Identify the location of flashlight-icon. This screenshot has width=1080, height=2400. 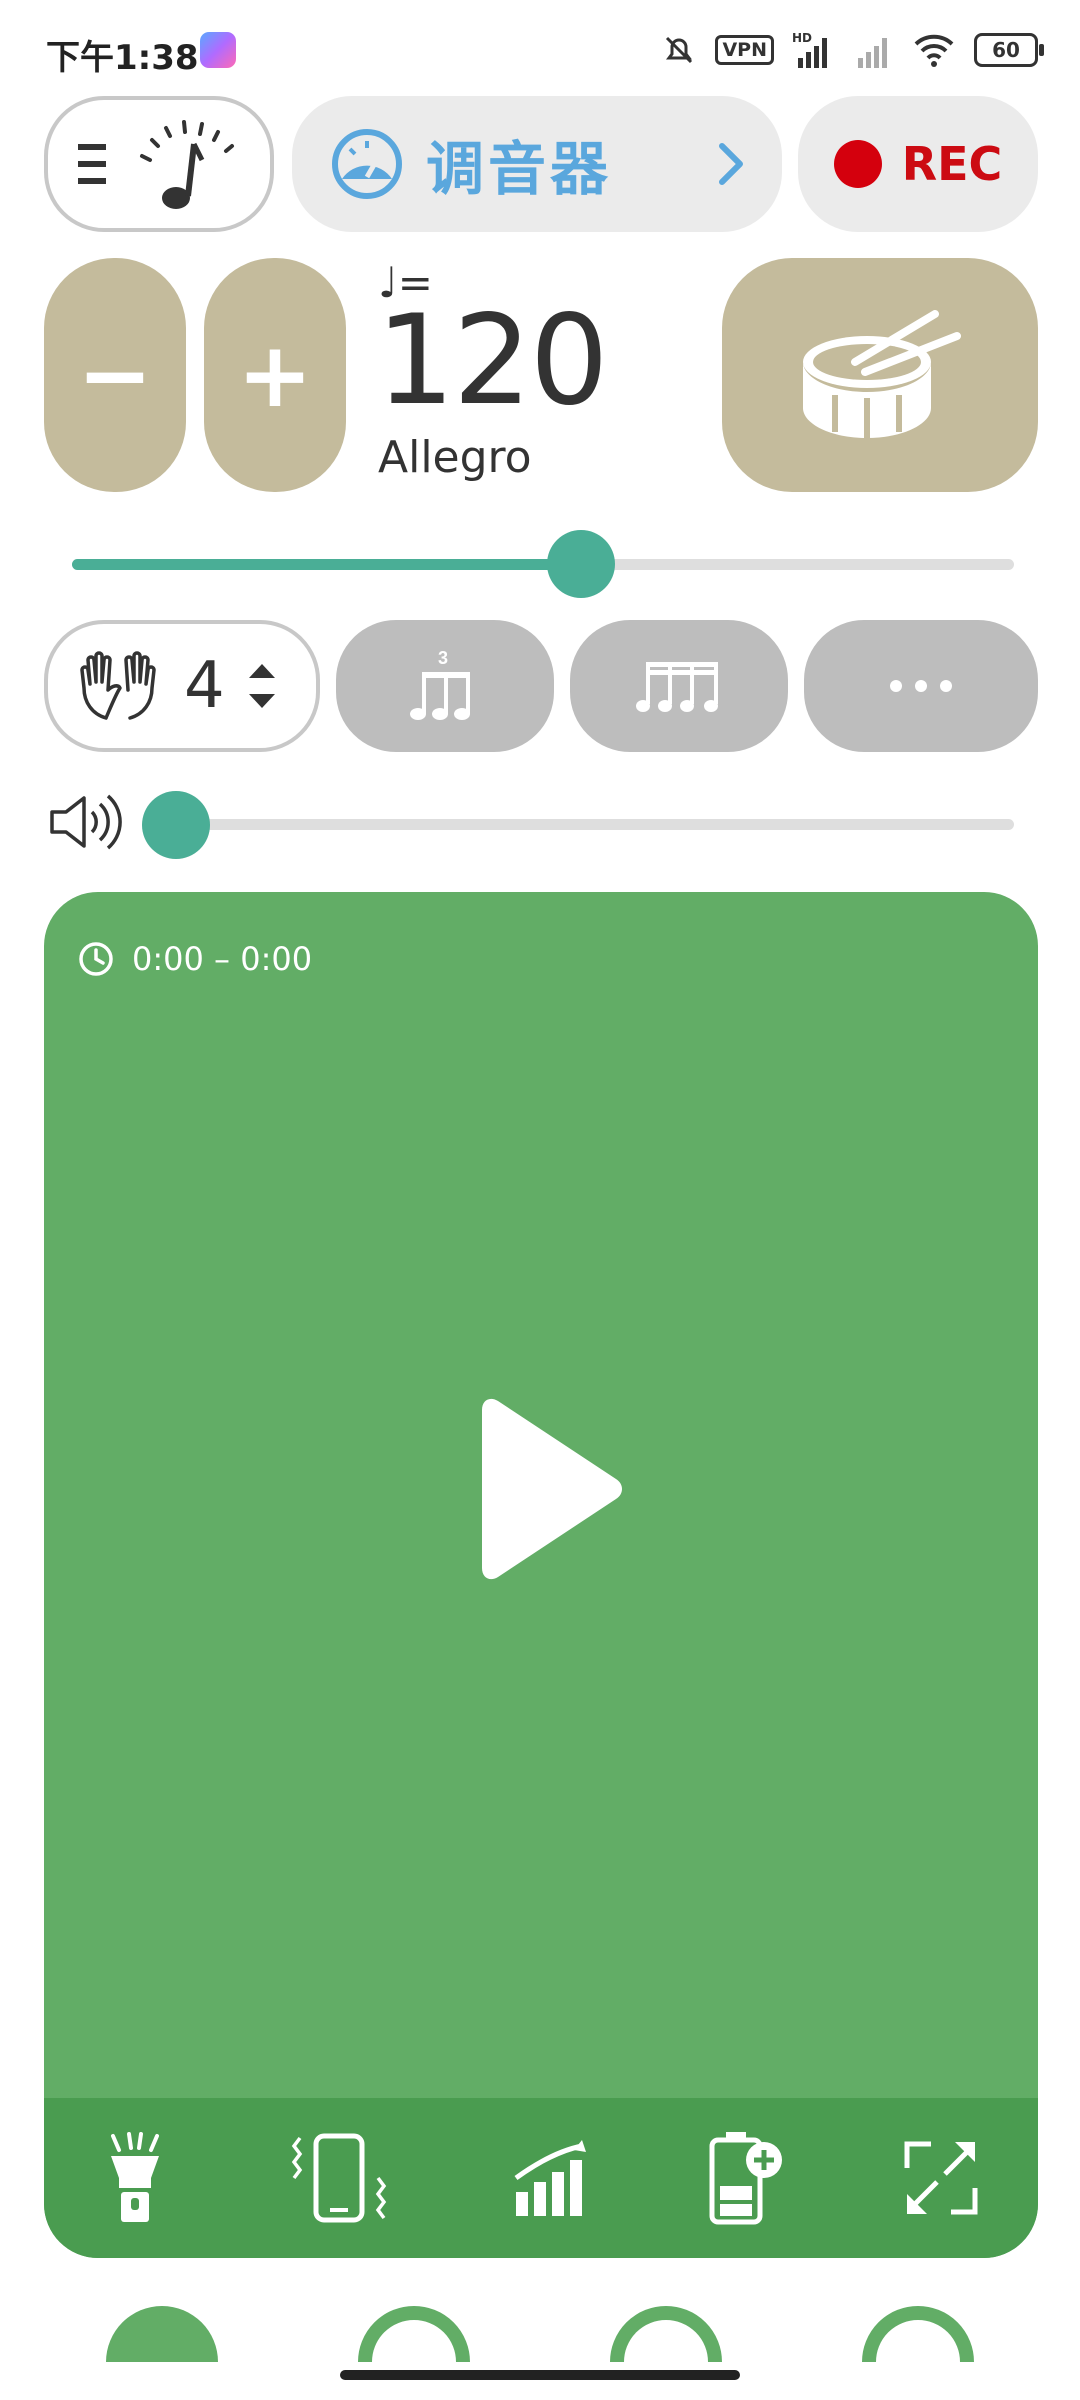
(135, 2178).